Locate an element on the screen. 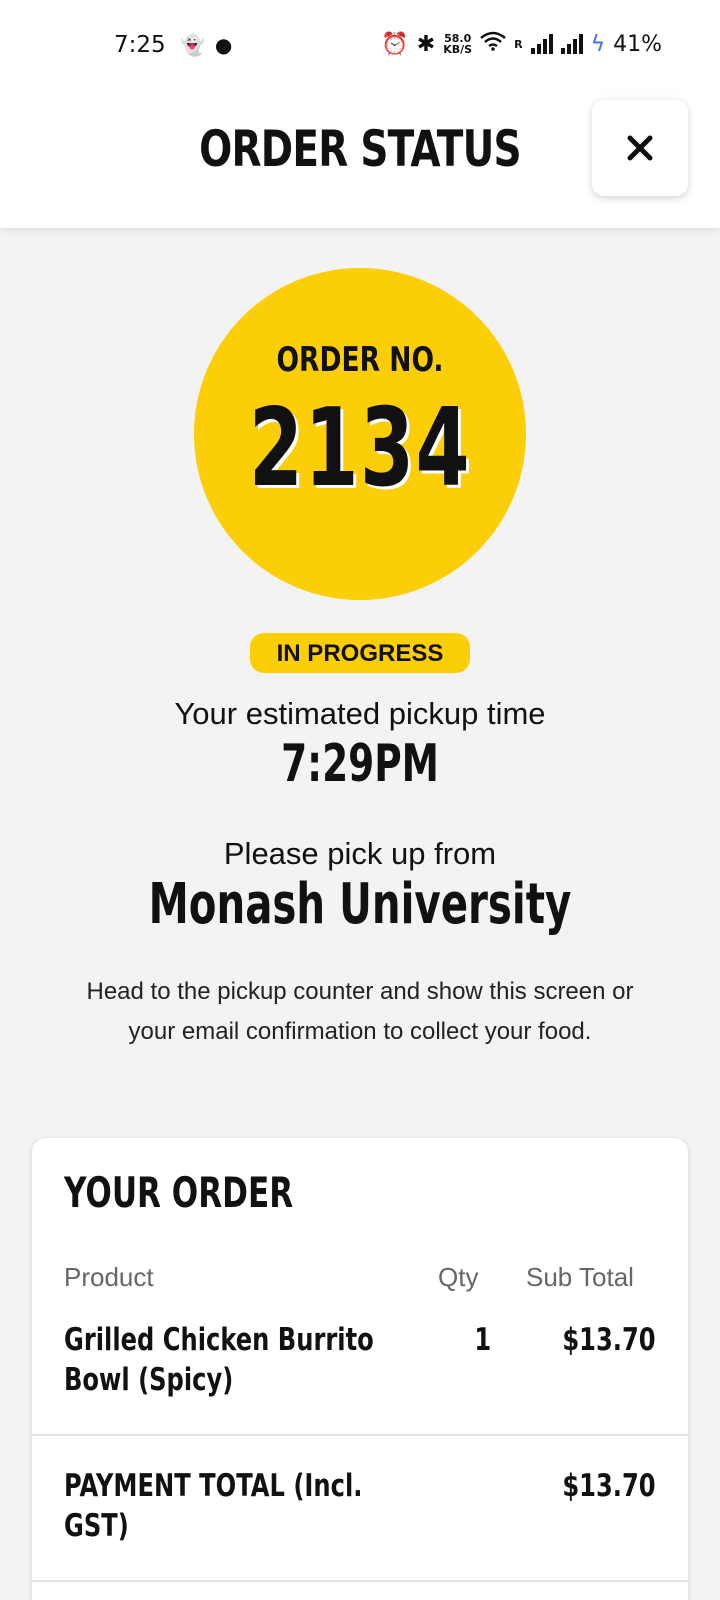 The width and height of the screenshot is (720, 1600). status-bar: 7:25 👻 ● ⏰ ✱ 58.0 KB/S R ϟ 41% is located at coordinates (360, 45).